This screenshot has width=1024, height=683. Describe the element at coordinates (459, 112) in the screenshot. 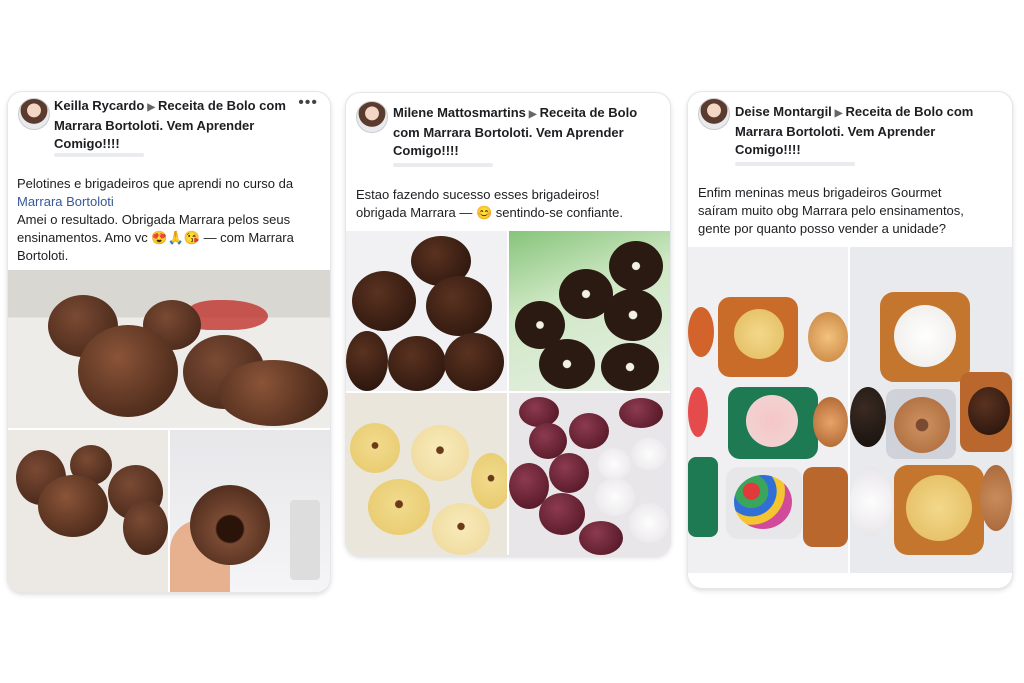

I see `author-name: Milene Mattosmartins` at that location.